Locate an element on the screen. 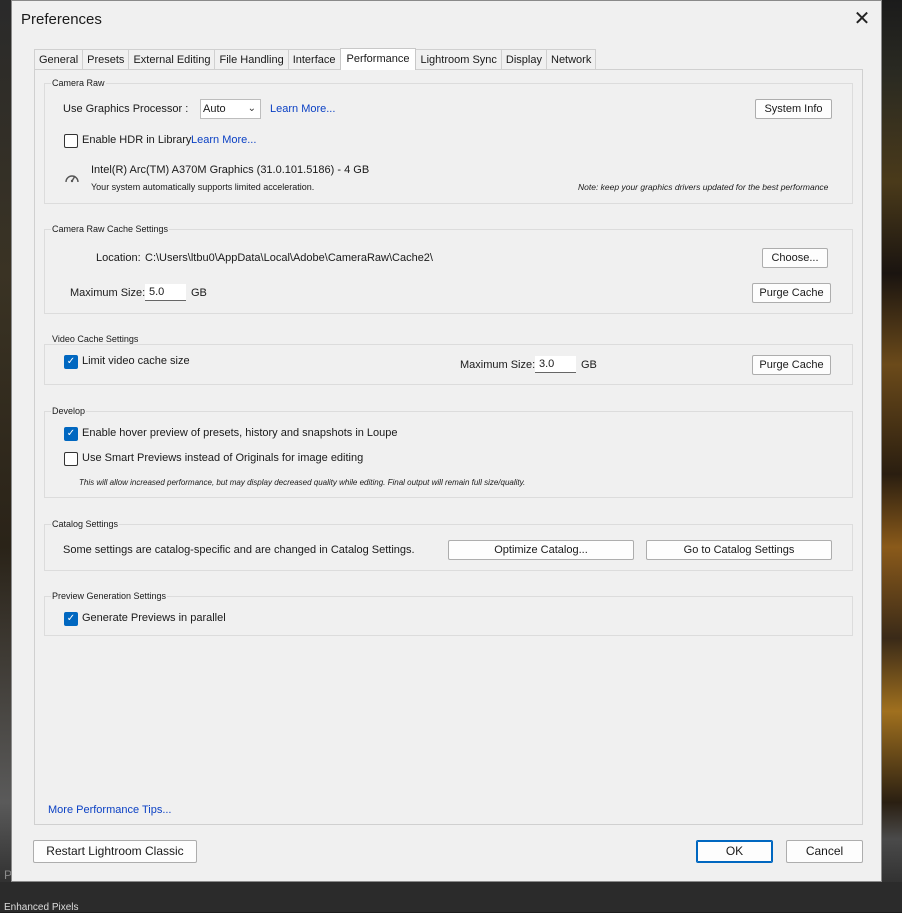  restart-lightroom-button: Restart Lightroom Classic is located at coordinates (115, 851).